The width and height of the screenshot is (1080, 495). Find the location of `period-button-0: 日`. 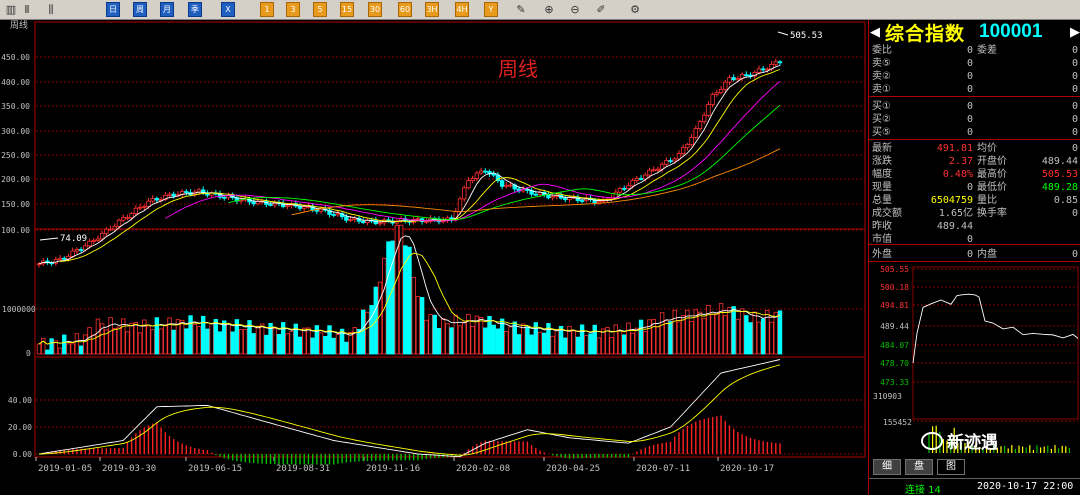

period-button-0: 日 is located at coordinates (113, 9).